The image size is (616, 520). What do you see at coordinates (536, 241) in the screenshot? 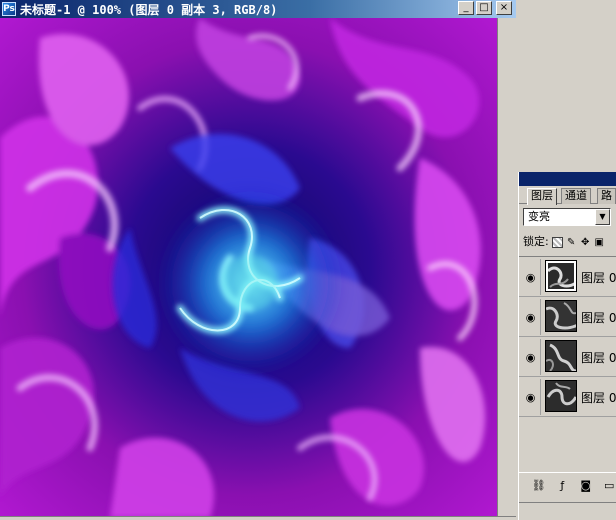
I see `lock-label: 锁定:` at bounding box center [536, 241].